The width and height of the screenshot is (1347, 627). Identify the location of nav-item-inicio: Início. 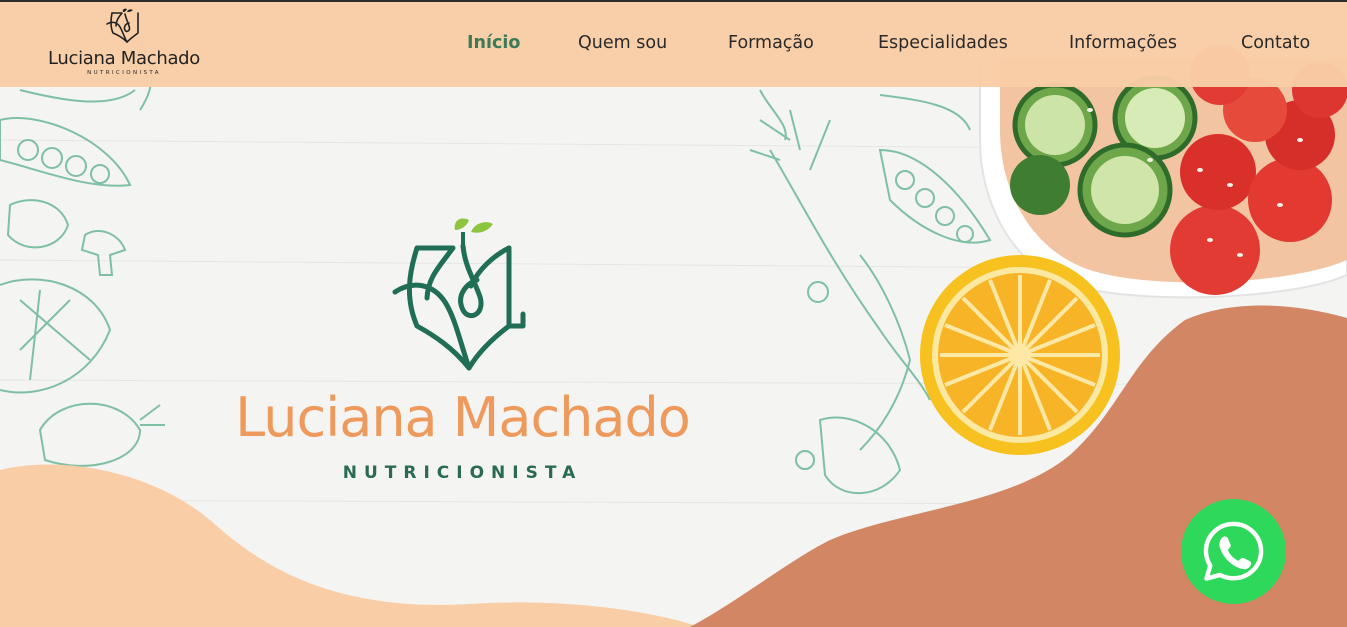
(493, 43).